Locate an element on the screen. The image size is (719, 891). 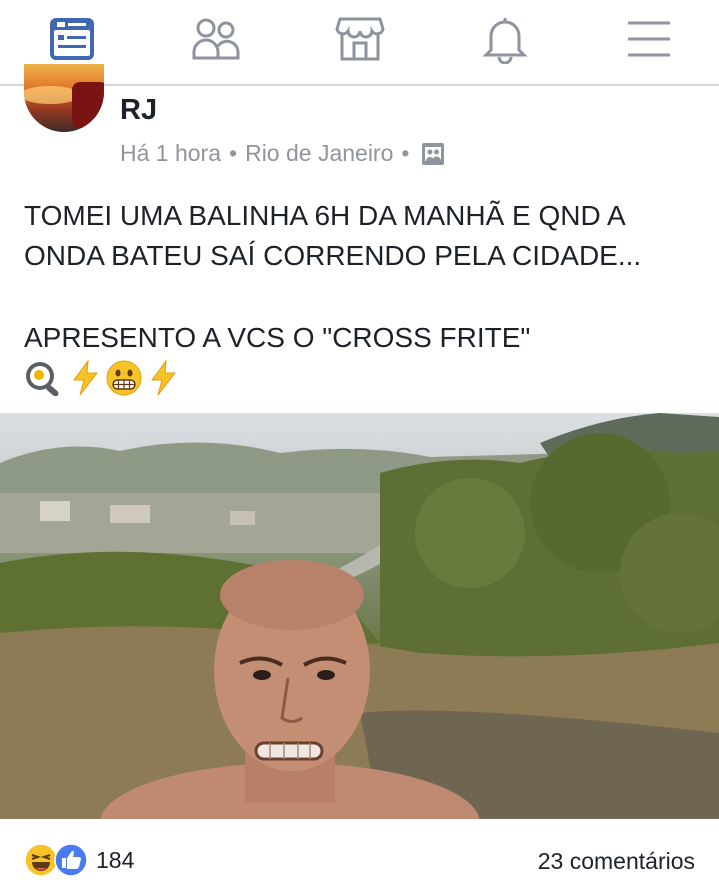
notifications-button is located at coordinates (505, 39).